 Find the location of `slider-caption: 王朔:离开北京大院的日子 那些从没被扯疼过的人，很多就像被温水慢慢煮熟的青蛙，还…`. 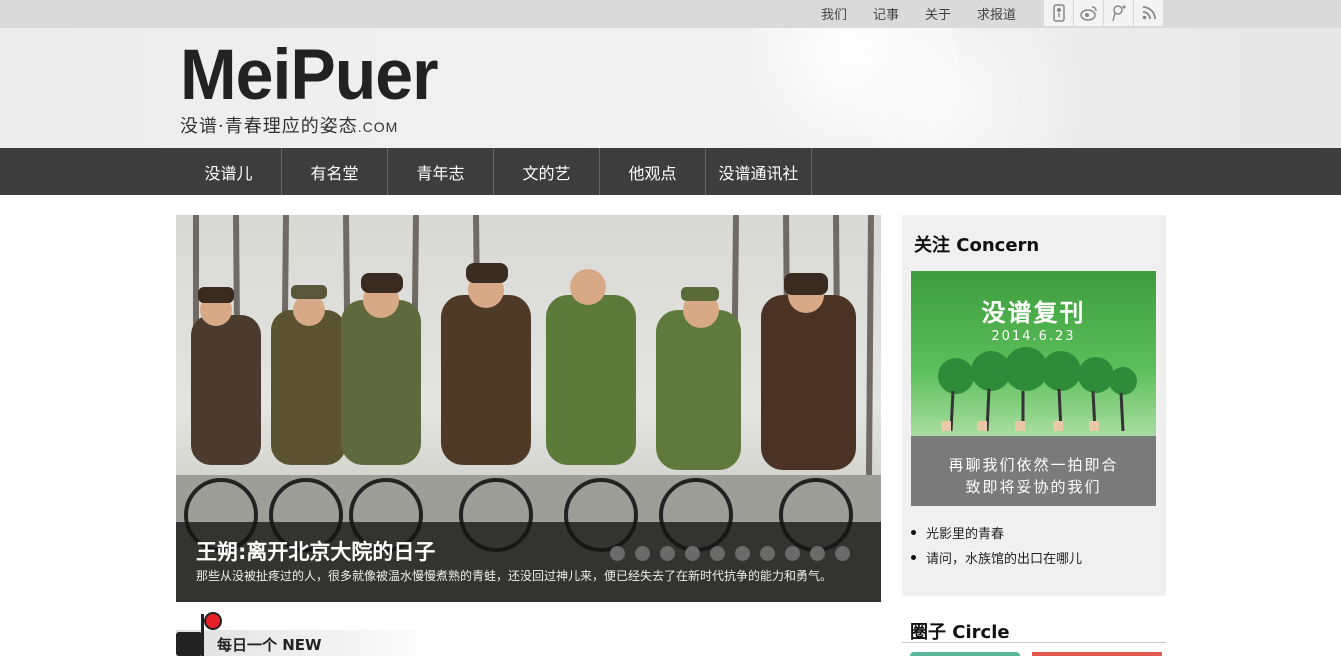

slider-caption: 王朔:离开北京大院的日子 那些从没被扯疼过的人，很多就像被温水慢慢煮熟的青蛙，还… is located at coordinates (528, 562).